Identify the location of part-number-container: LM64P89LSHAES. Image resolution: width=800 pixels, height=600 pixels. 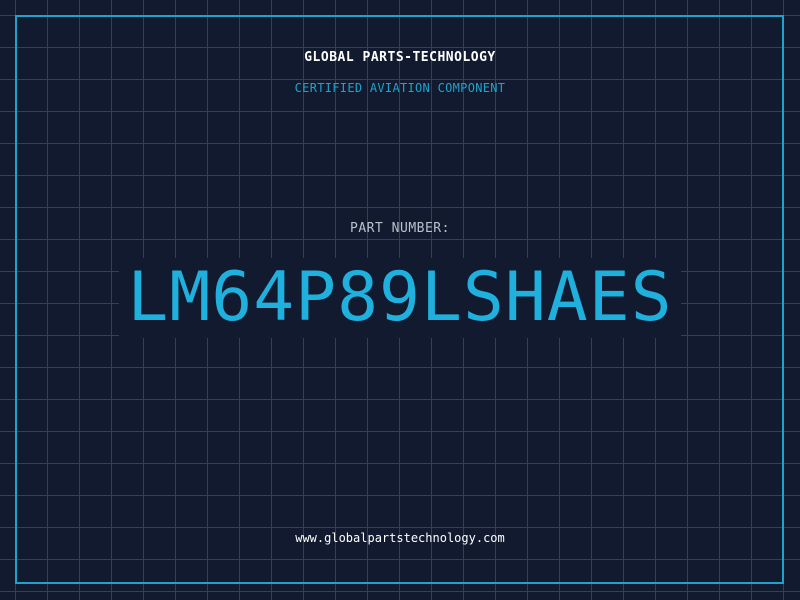
(400, 298).